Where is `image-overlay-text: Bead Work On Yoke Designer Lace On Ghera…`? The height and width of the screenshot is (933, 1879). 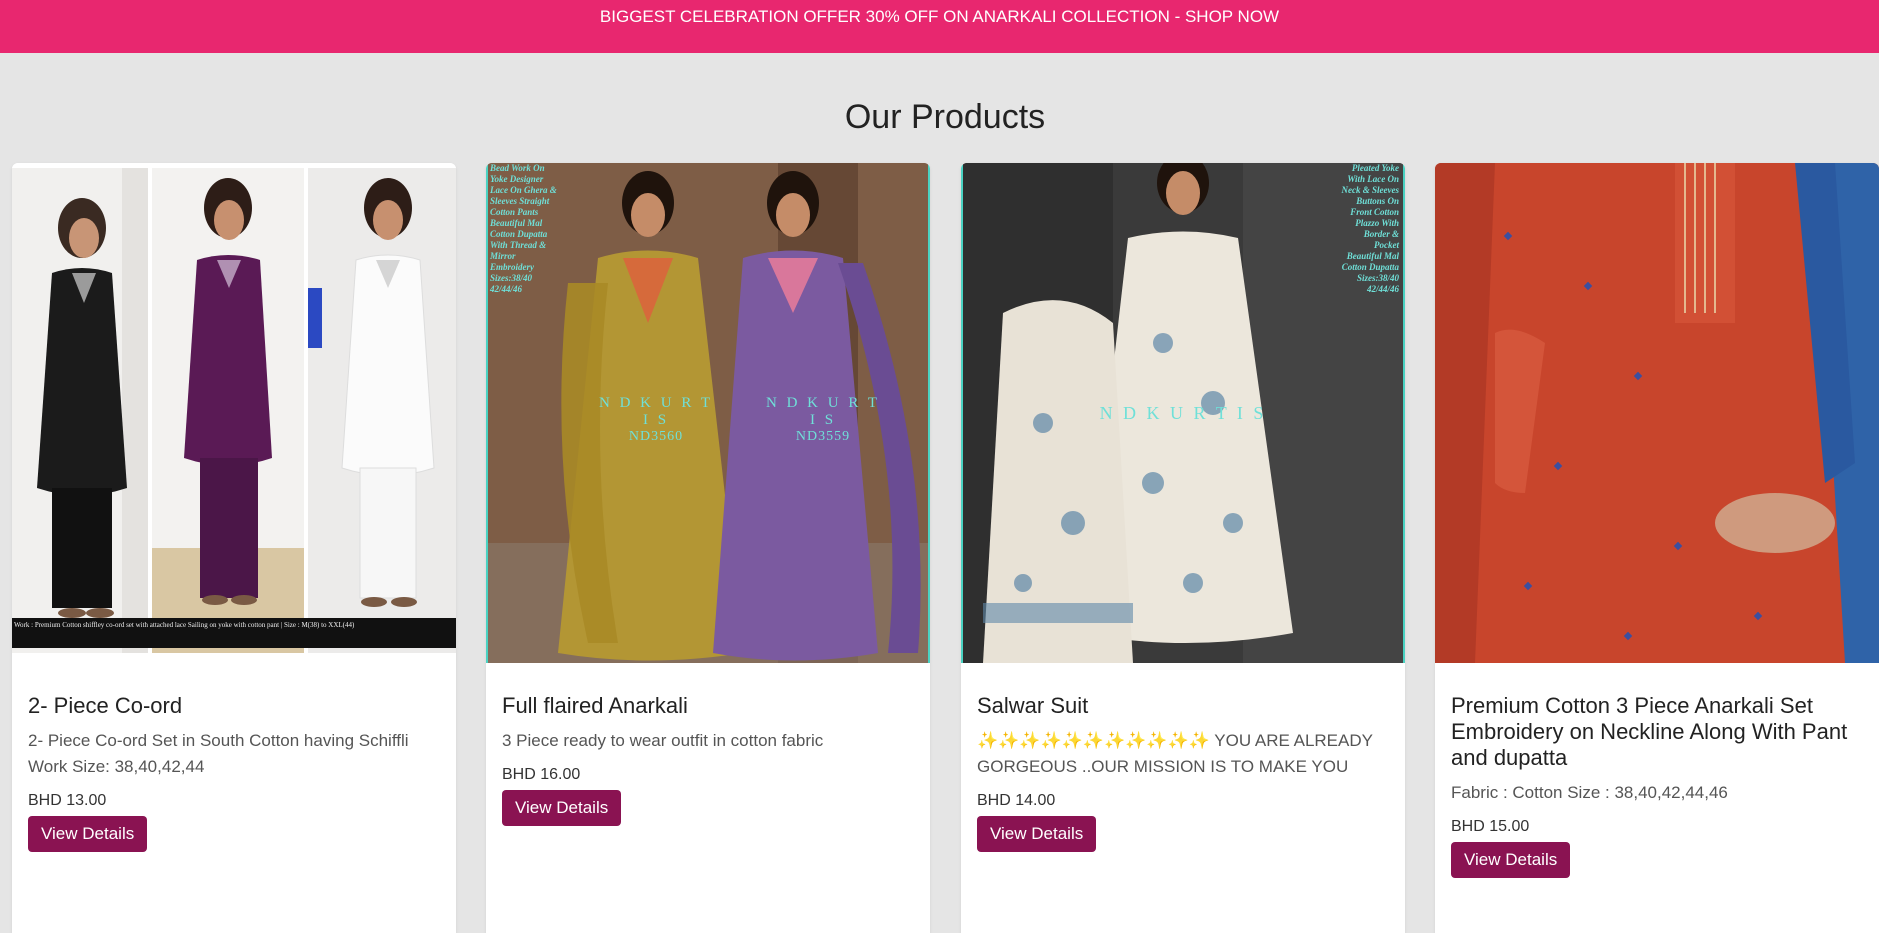 image-overlay-text: Bead Work On Yoke Designer Lace On Ghera… is located at coordinates (523, 228).